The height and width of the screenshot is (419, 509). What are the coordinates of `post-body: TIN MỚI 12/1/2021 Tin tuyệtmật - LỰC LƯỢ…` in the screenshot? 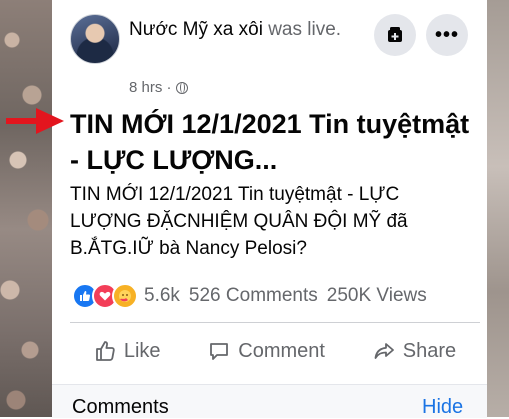 It's located at (239, 221).